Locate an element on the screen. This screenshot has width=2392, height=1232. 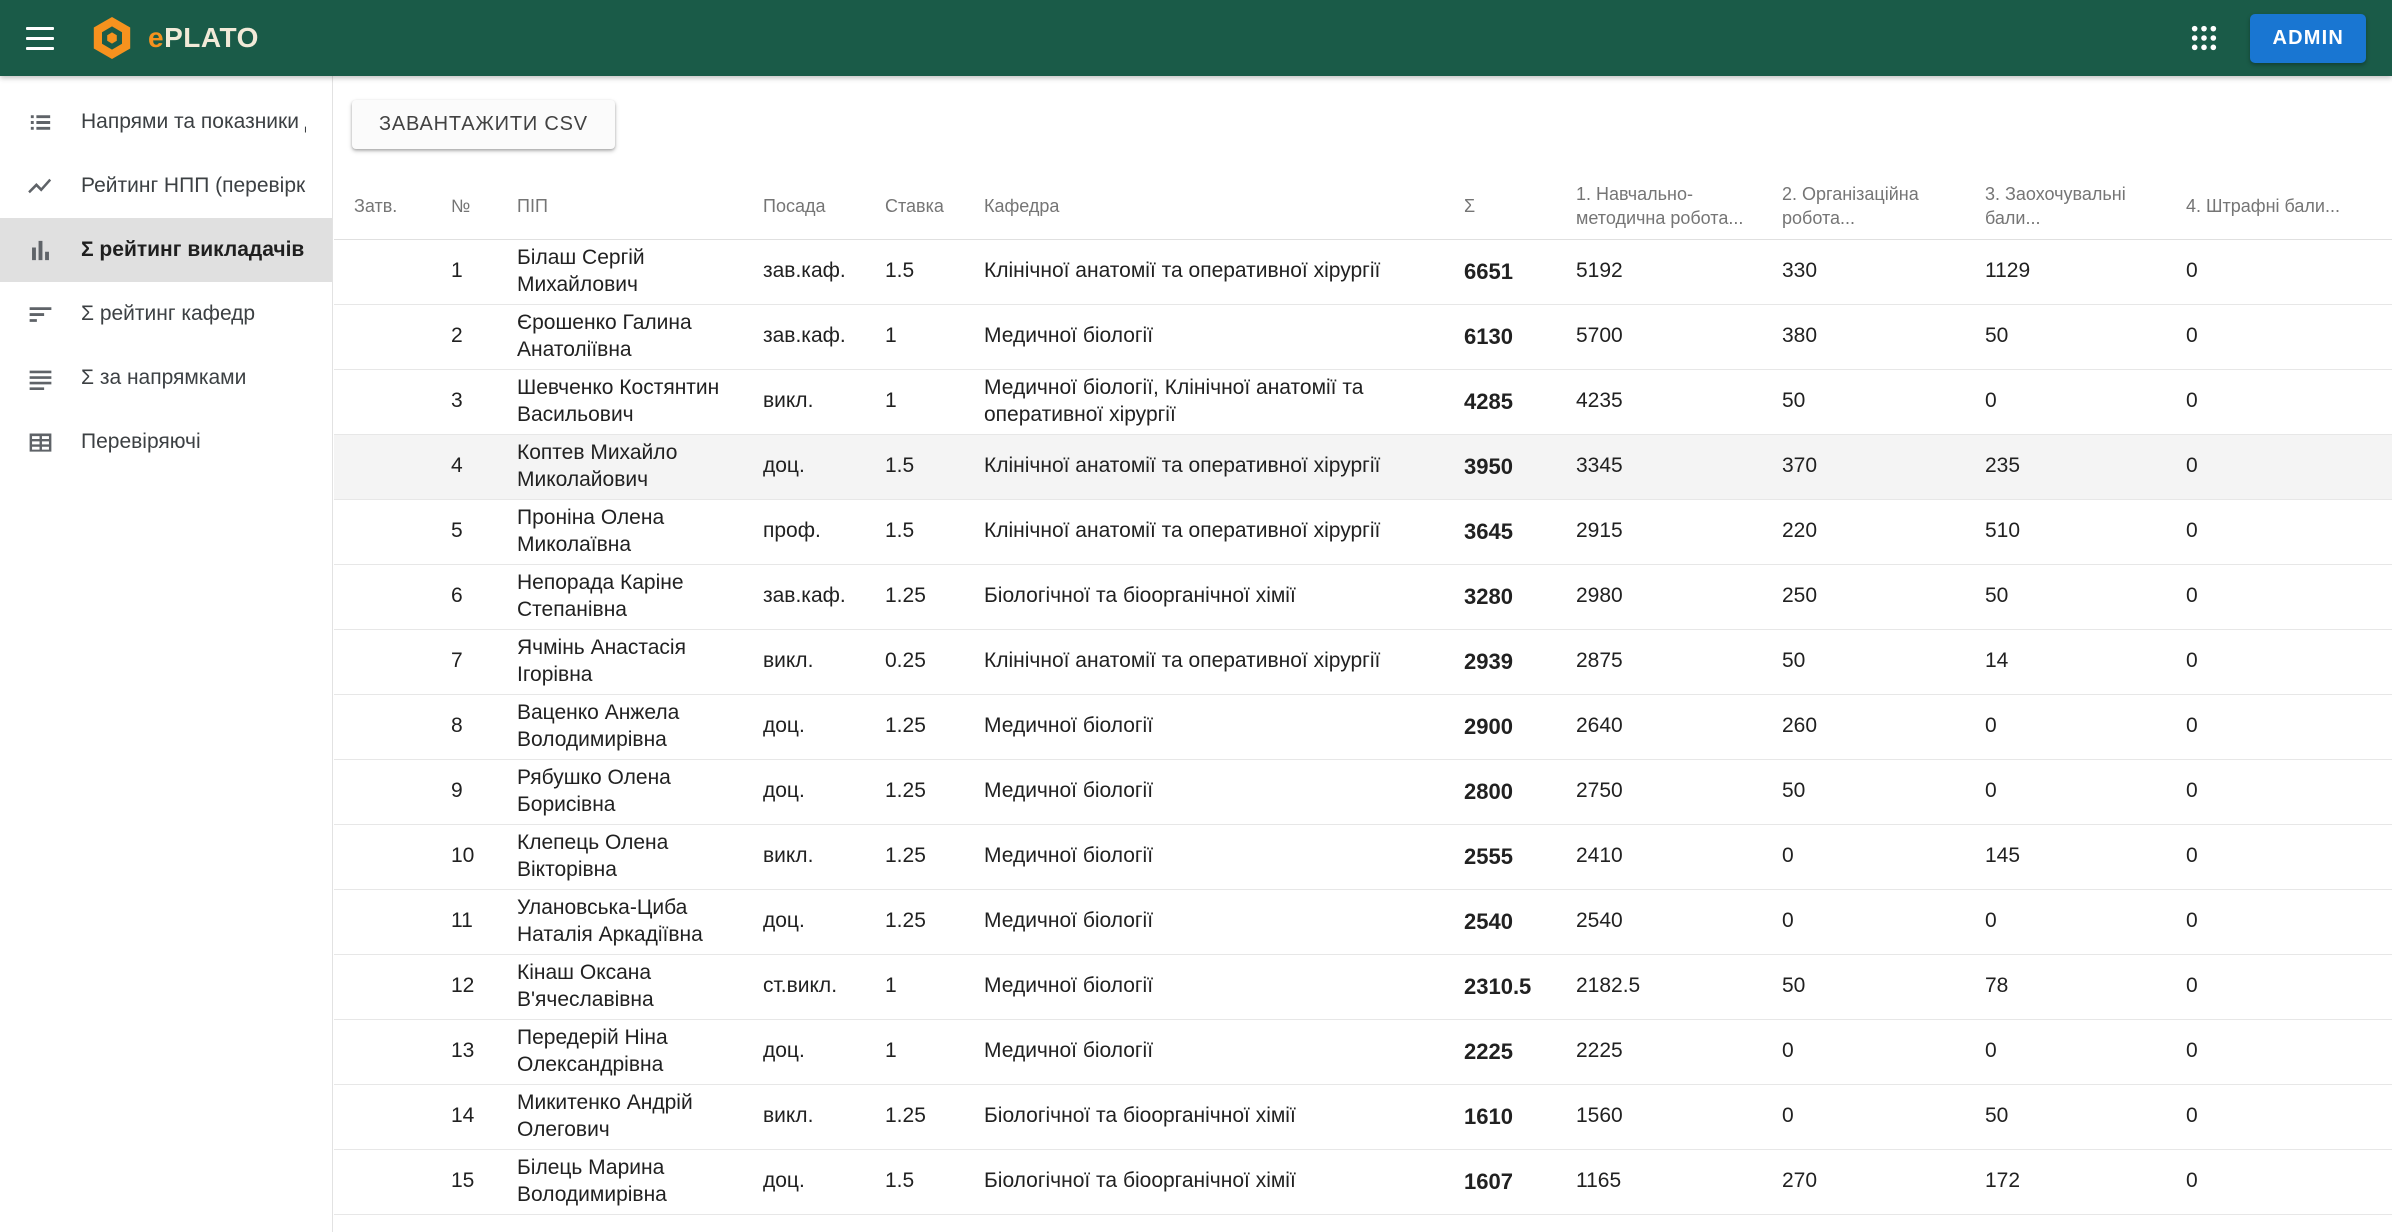
sidebar-item-1: Рейтинг НПП (перевірка) is located at coordinates (166, 186).